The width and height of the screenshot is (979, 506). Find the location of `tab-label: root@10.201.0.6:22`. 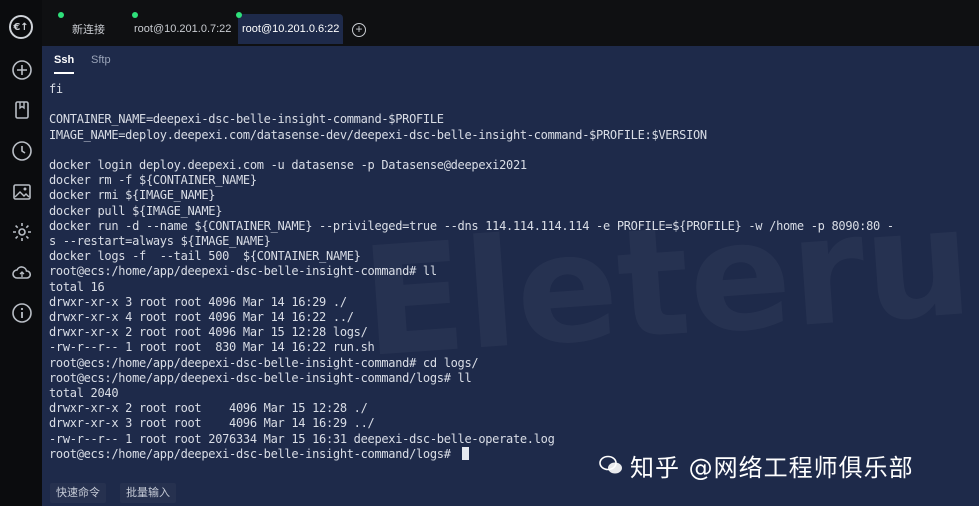

tab-label: root@10.201.0.6:22 is located at coordinates (291, 29).